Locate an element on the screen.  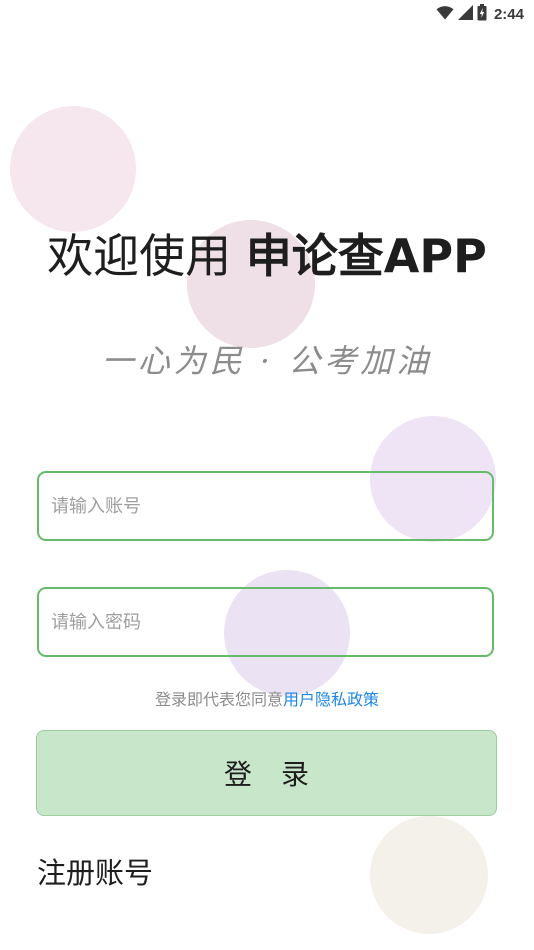
account-field is located at coordinates (265, 506).